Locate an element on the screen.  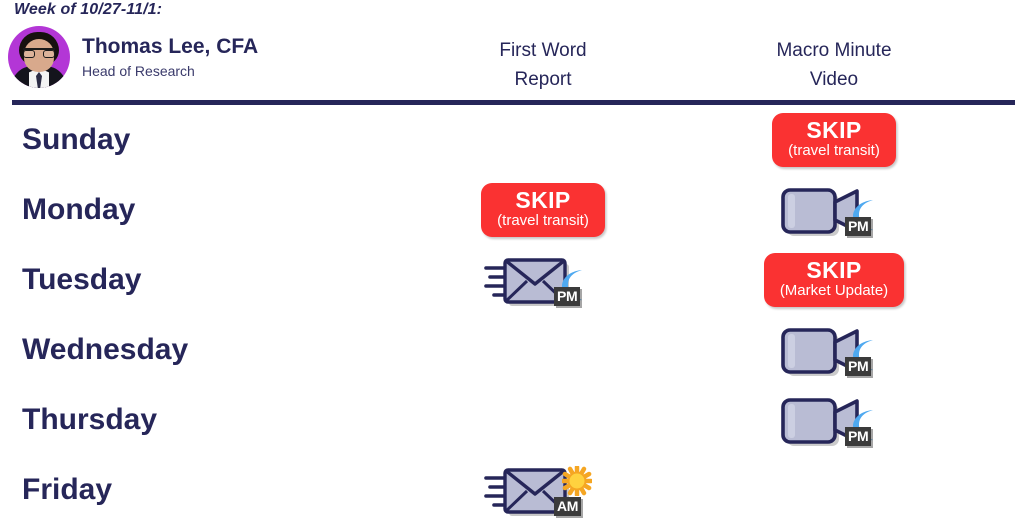
day-label-thursday: Thursday is located at coordinates (90, 419).